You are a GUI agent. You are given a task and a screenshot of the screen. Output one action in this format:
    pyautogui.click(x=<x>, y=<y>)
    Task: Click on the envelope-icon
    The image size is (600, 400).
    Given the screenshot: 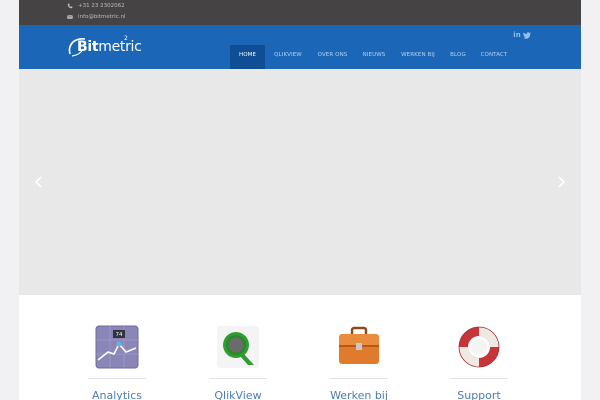 What is the action you would take?
    pyautogui.click(x=70, y=17)
    